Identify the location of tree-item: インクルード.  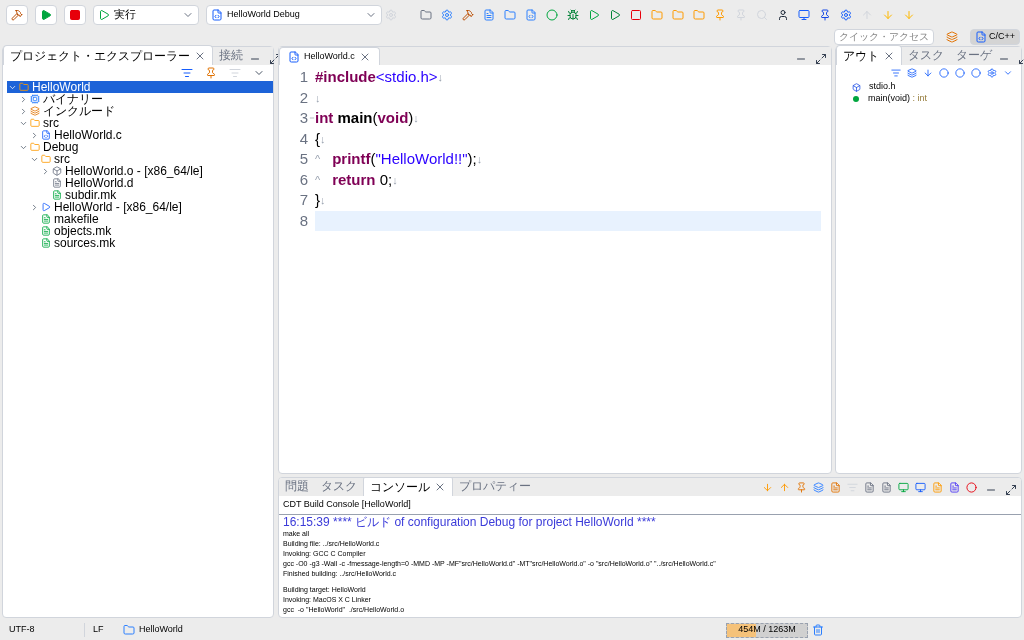
(145, 111).